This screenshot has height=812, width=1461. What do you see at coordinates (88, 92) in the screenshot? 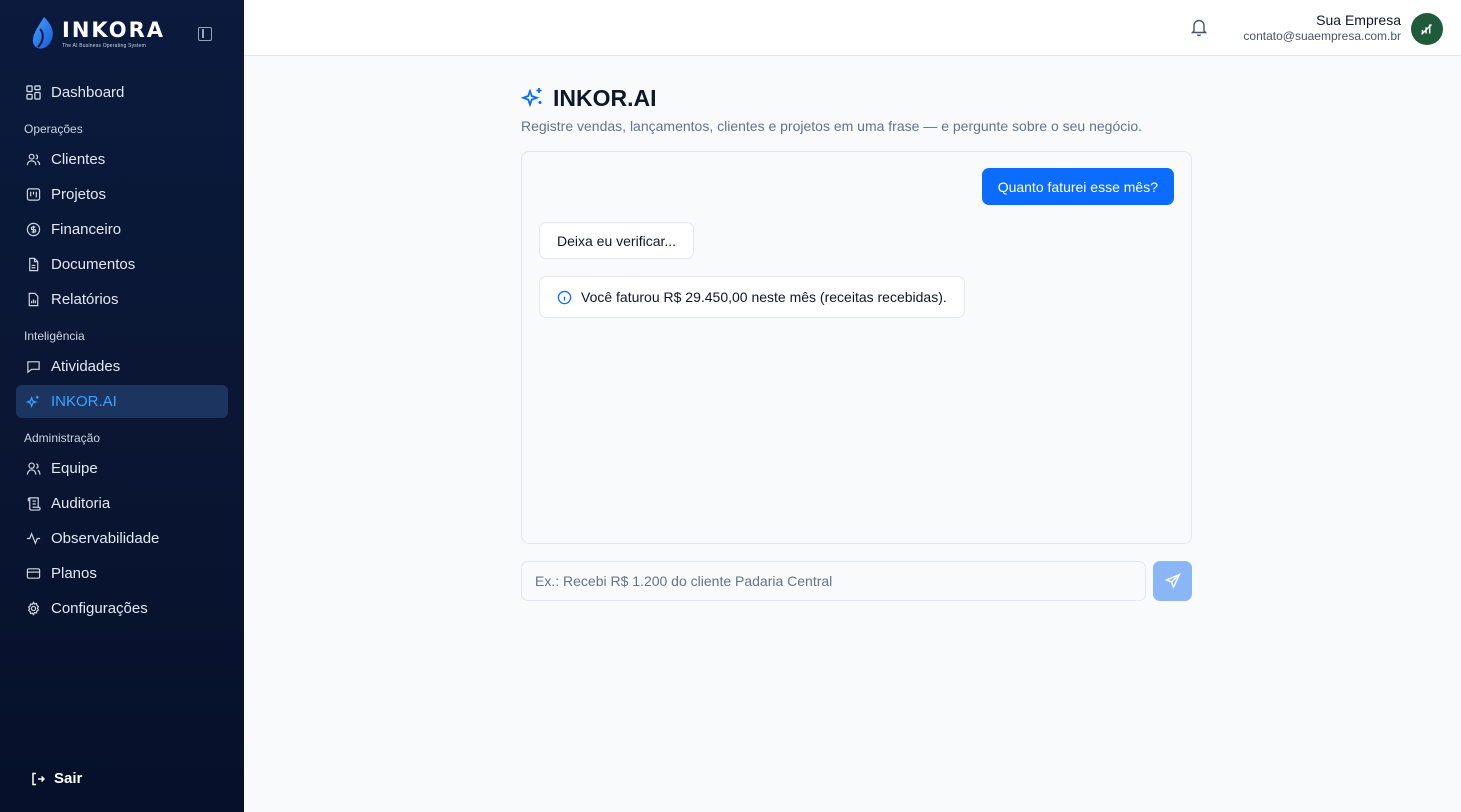
I see `sidebar-item-label: Dashboard` at bounding box center [88, 92].